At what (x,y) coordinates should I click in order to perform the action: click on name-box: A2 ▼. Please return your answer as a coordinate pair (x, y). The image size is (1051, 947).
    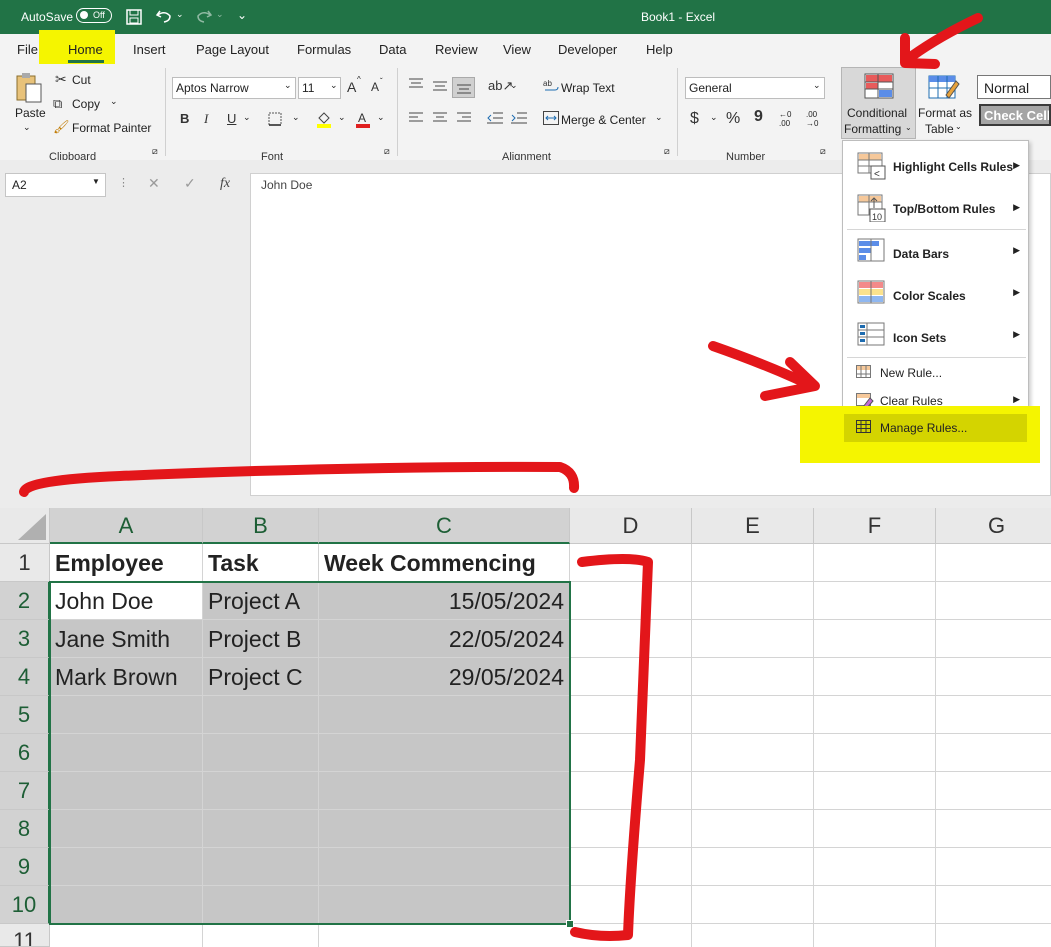
    Looking at the image, I should click on (55, 185).